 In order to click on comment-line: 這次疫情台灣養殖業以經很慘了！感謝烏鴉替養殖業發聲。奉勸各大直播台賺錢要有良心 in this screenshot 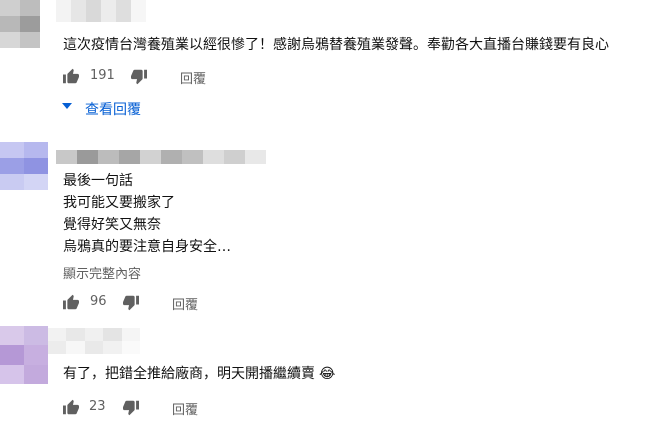, I will do `click(336, 45)`.